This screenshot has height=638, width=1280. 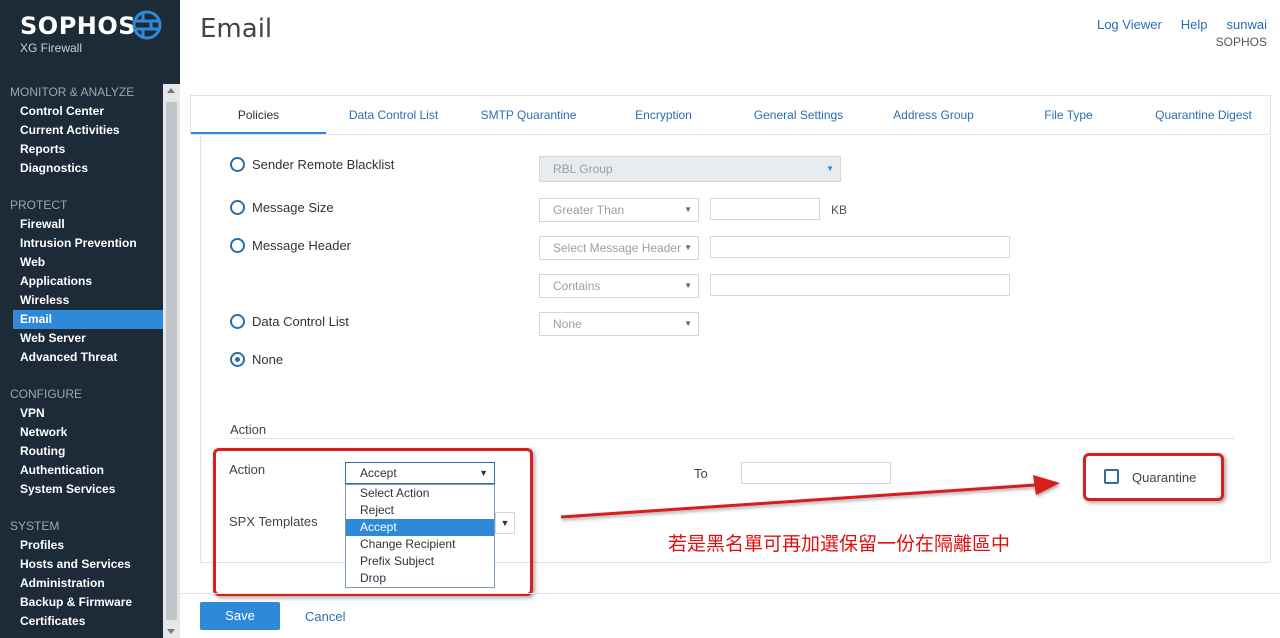 I want to click on sidebar-item-web-server: Web Server, so click(x=81, y=338).